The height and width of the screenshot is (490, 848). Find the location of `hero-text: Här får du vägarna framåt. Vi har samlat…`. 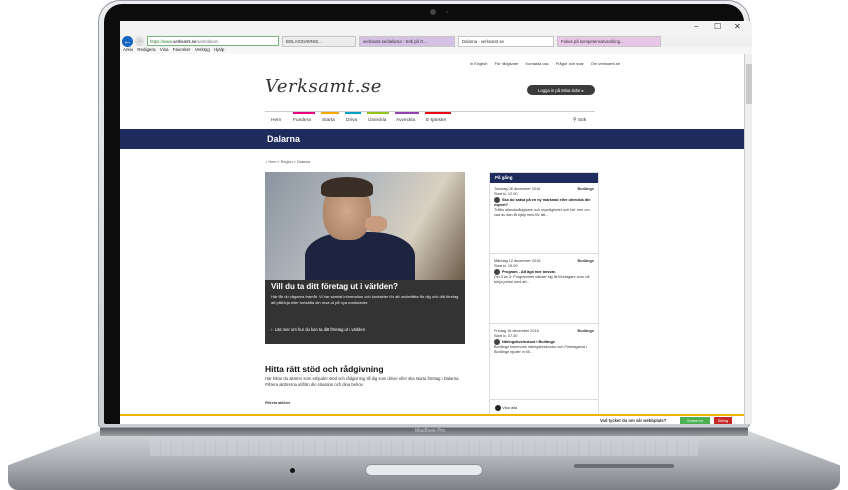

hero-text: Här får du vägarna framåt. Vi har samlat… is located at coordinates (365, 299).